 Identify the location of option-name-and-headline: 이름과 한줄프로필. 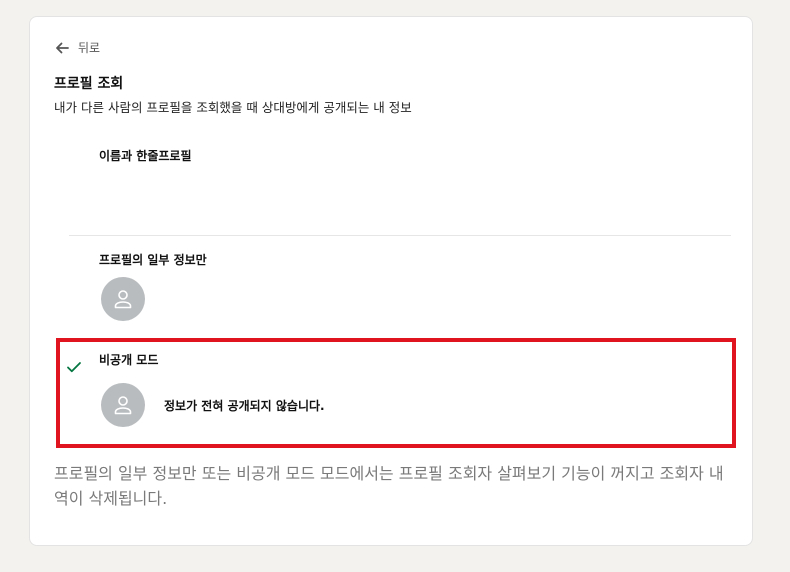
(391, 186).